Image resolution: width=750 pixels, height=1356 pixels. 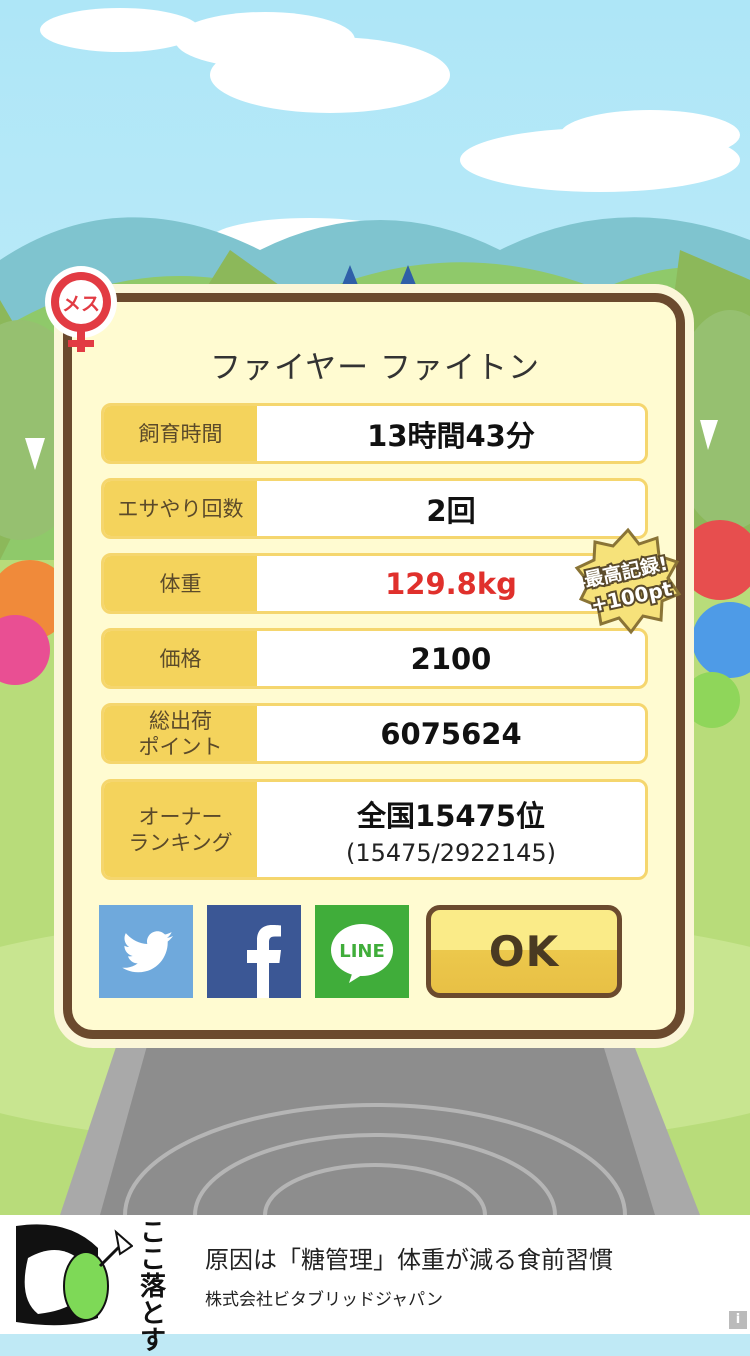 What do you see at coordinates (180, 816) in the screenshot?
I see `stat-label-line1: オーナー` at bounding box center [180, 816].